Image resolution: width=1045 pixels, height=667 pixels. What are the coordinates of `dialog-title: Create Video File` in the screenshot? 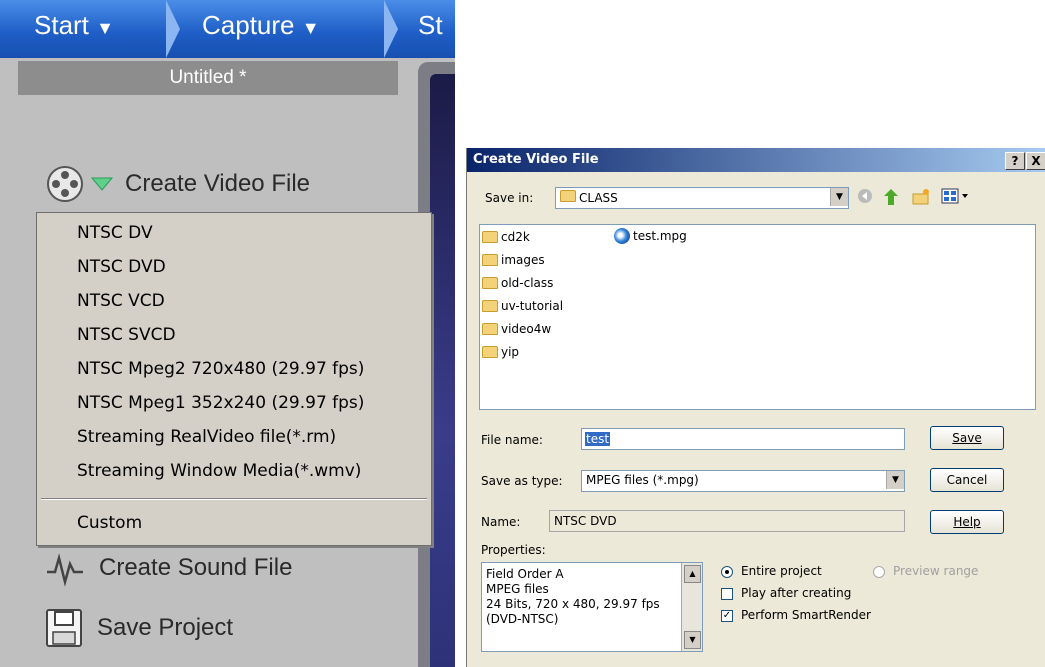 It's located at (536, 159).